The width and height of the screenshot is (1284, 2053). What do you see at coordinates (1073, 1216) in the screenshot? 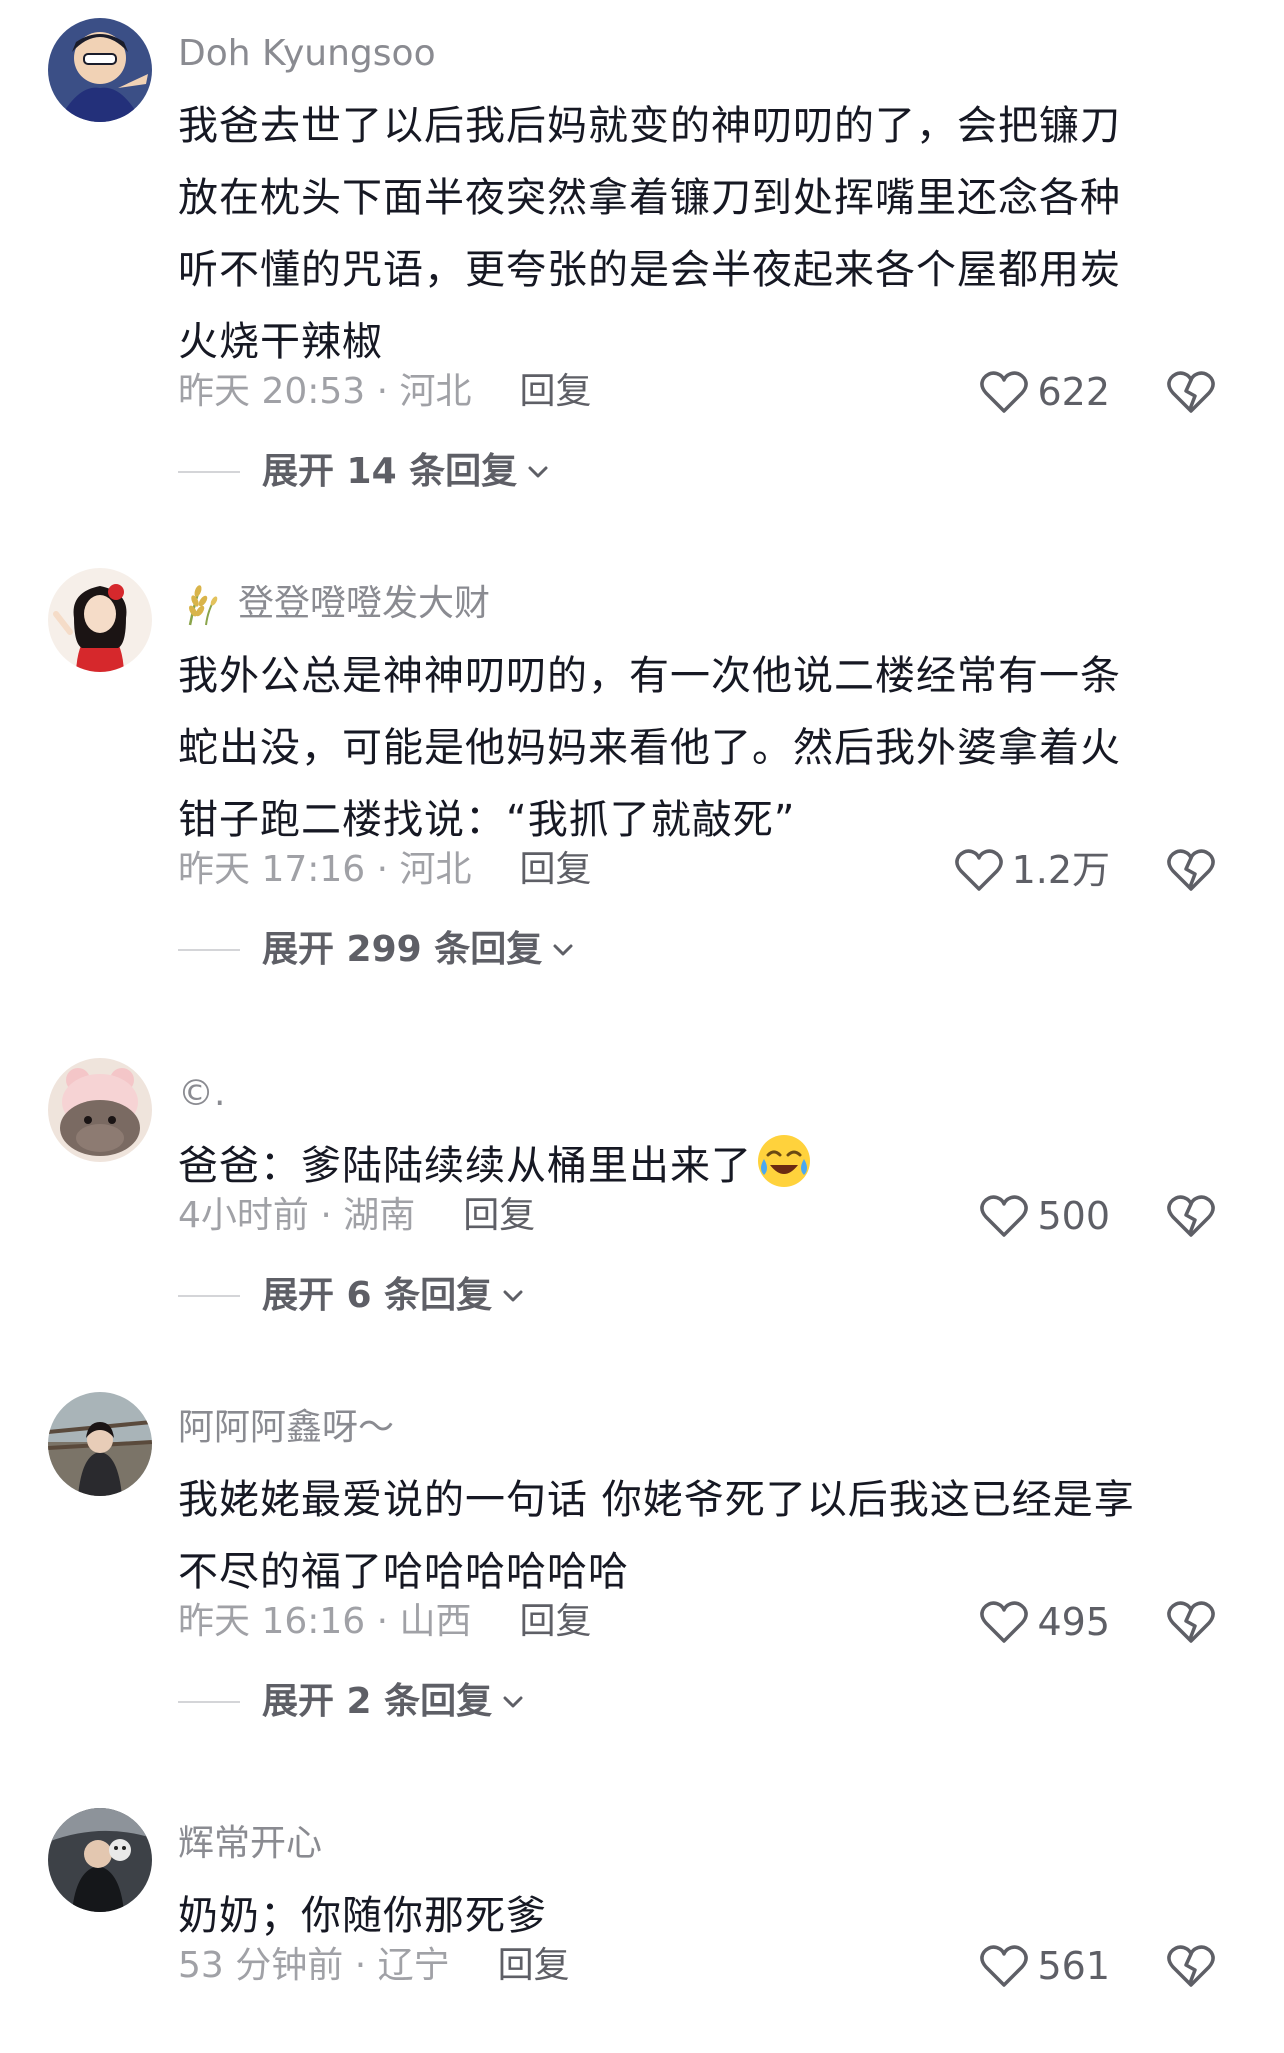
I see `like-count: 500` at bounding box center [1073, 1216].